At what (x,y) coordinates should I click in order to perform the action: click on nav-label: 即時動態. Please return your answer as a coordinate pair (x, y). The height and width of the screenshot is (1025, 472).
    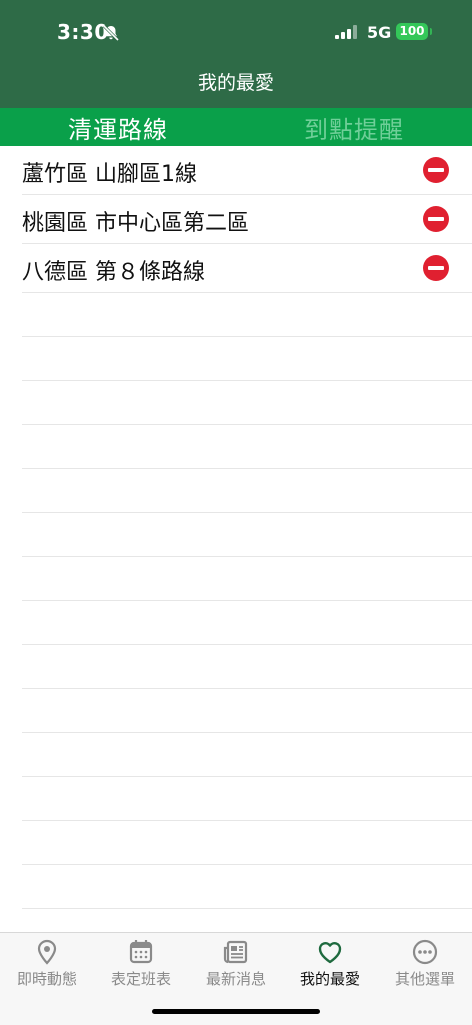
    Looking at the image, I should click on (46, 979).